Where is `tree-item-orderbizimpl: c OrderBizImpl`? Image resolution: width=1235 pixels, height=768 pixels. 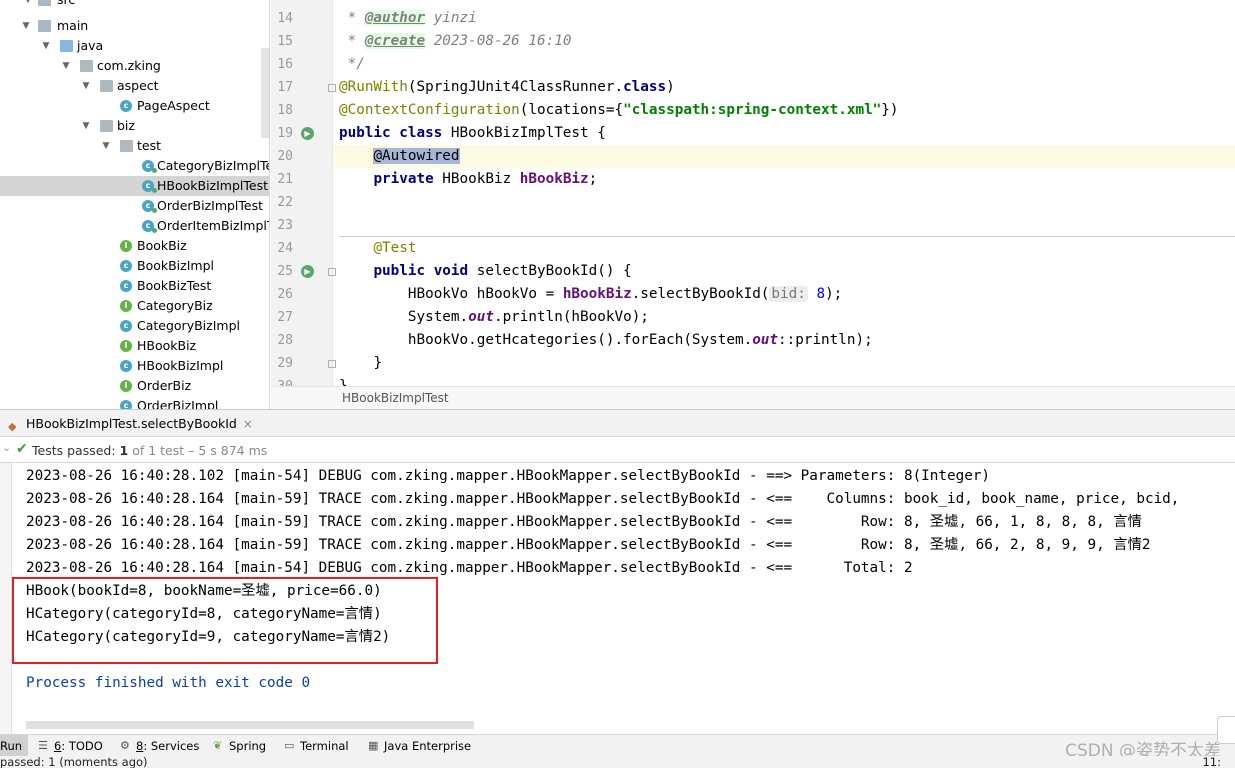
tree-item-orderbizimpl: c OrderBizImpl is located at coordinates (134, 402).